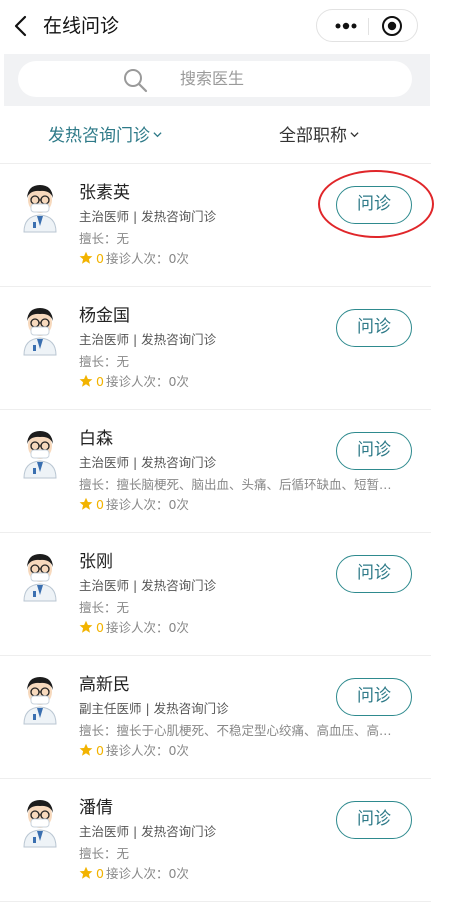 Image resolution: width=473 pixels, height=902 pixels. I want to click on doctor-name: 潘倩, so click(96, 808).